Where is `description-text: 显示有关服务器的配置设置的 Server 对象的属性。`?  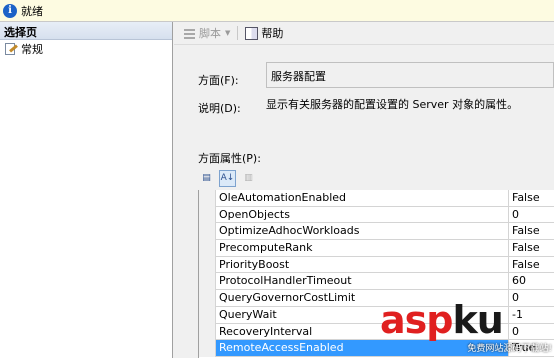 description-text: 显示有关服务器的配置设置的 Server 对象的属性。 is located at coordinates (392, 104).